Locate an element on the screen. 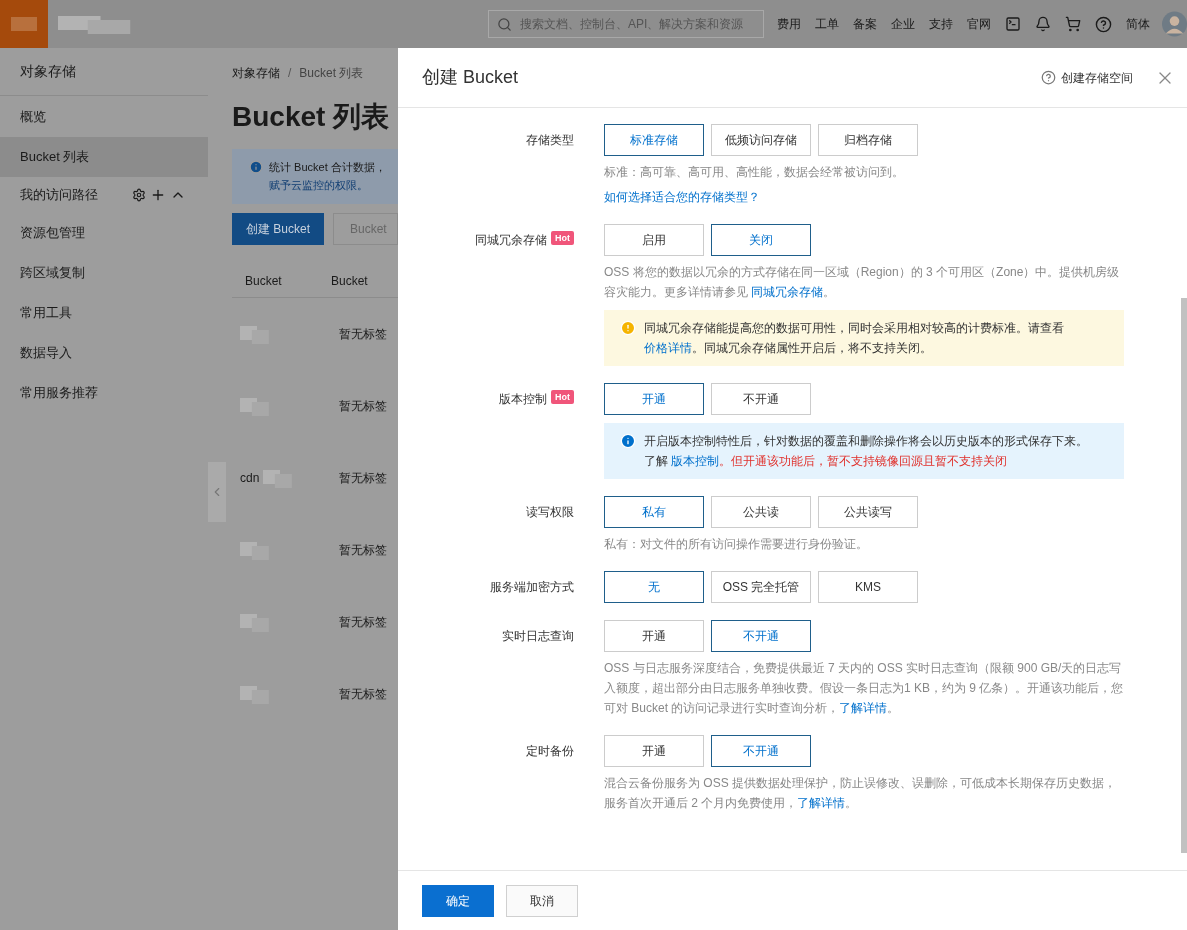  sidebar-toggle is located at coordinates (217, 492).